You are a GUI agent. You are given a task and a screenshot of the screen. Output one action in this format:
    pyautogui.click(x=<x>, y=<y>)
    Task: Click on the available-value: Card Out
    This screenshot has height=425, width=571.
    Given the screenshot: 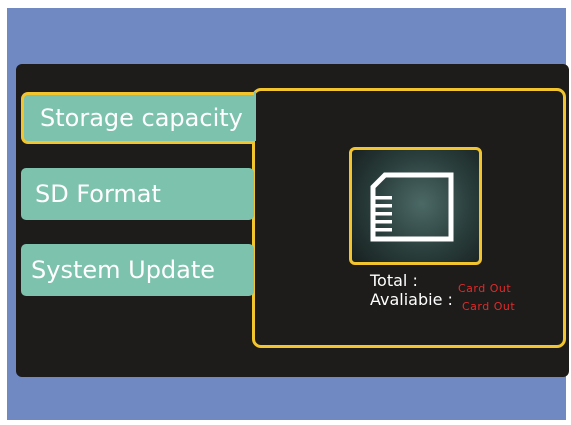 What is the action you would take?
    pyautogui.click(x=489, y=306)
    